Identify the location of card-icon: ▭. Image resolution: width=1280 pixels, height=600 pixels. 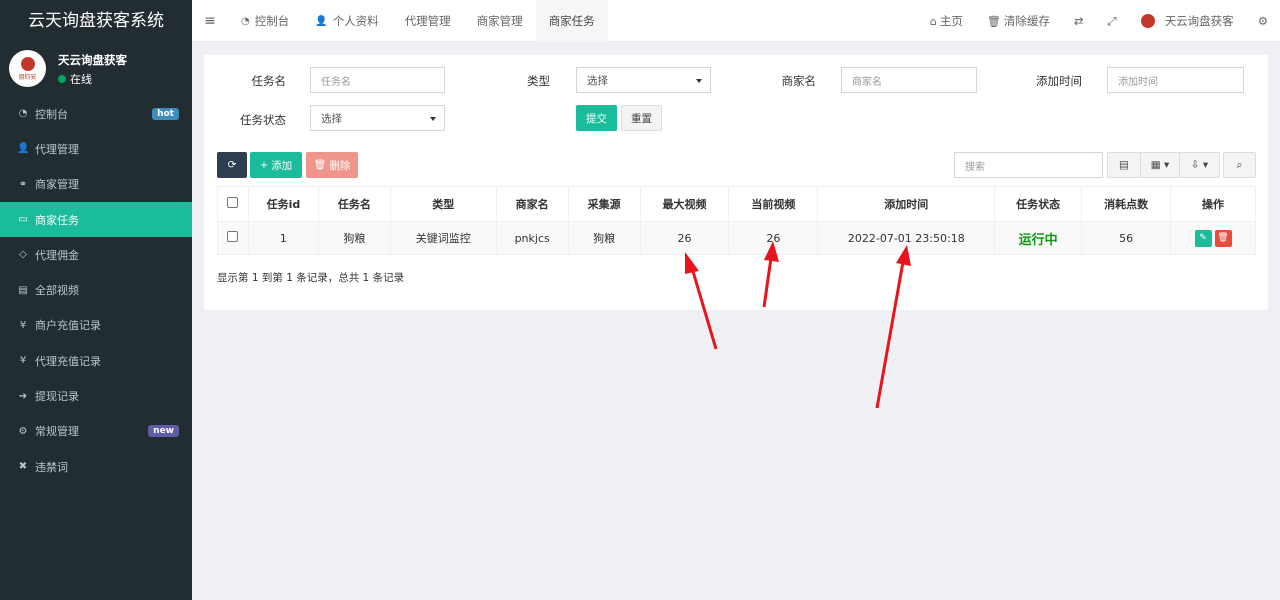
(23, 220).